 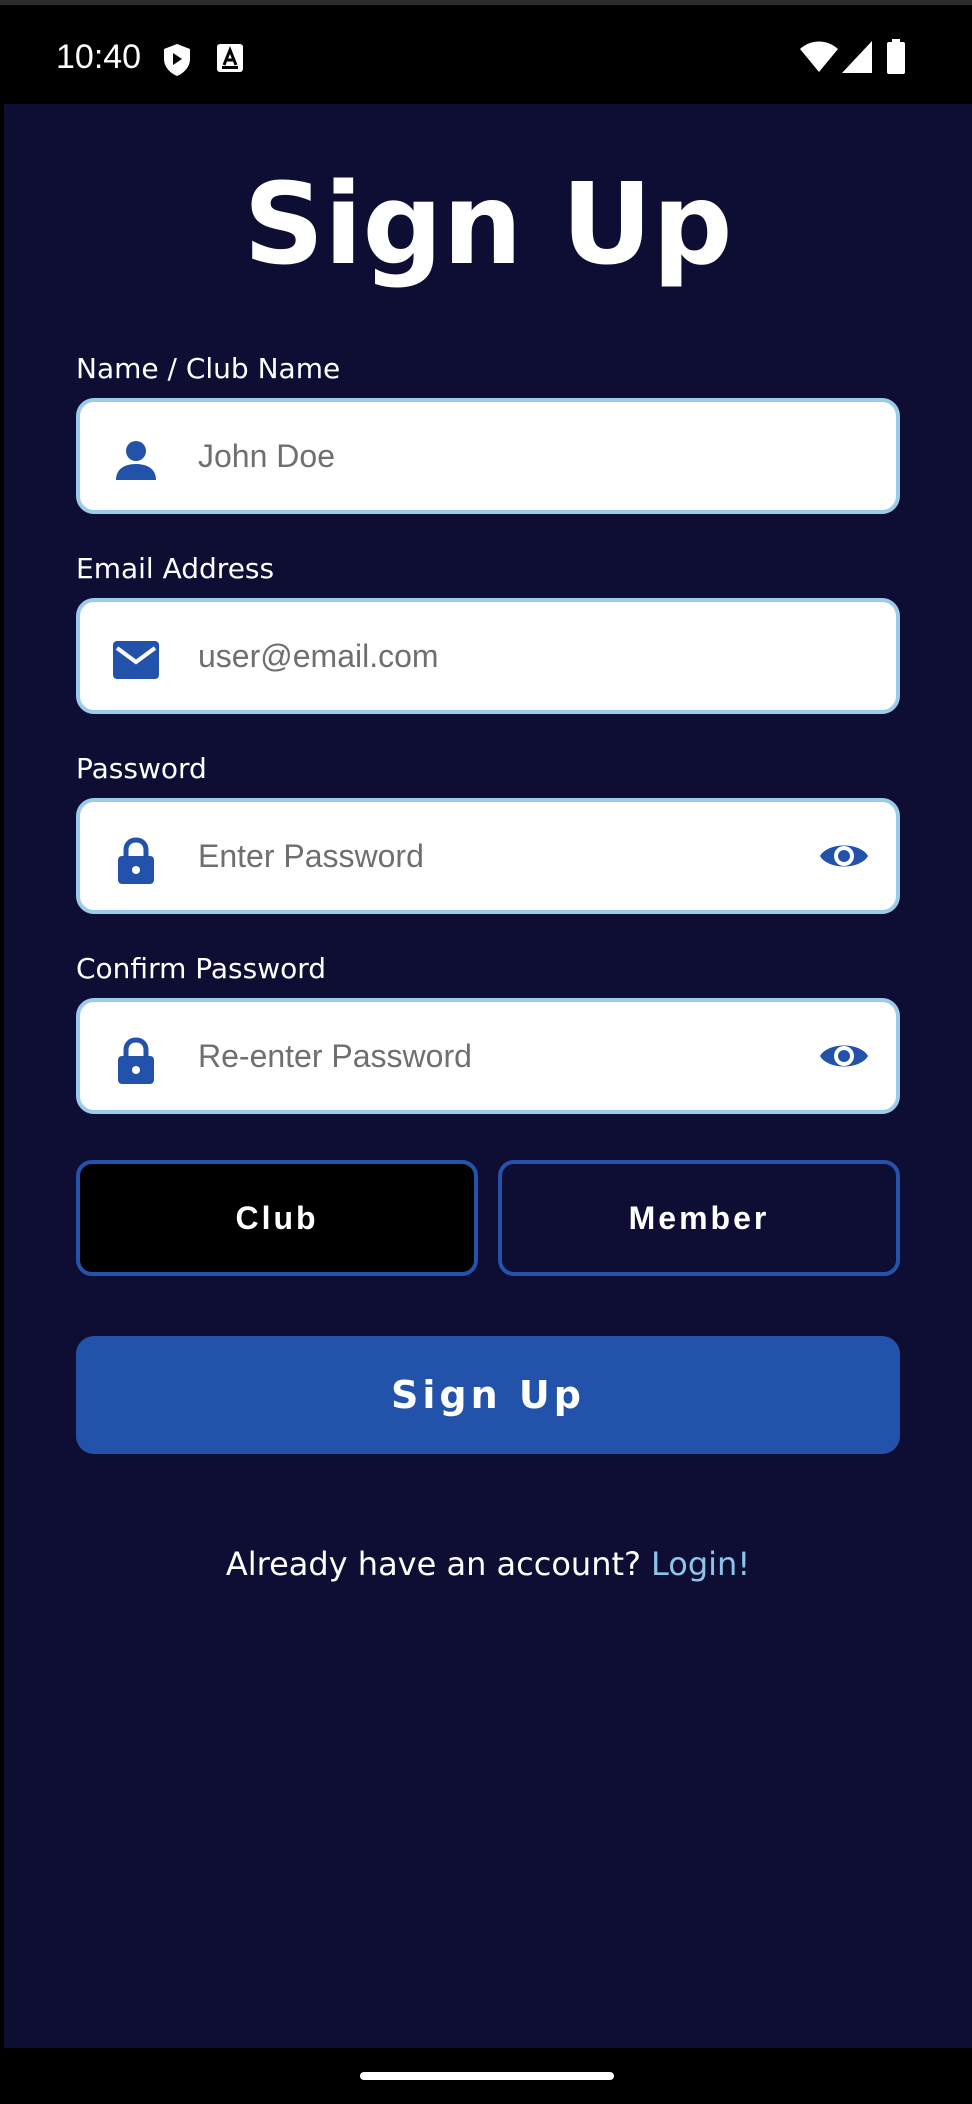 What do you see at coordinates (433, 1564) in the screenshot?
I see `login-prompt-text: Already have an account?` at bounding box center [433, 1564].